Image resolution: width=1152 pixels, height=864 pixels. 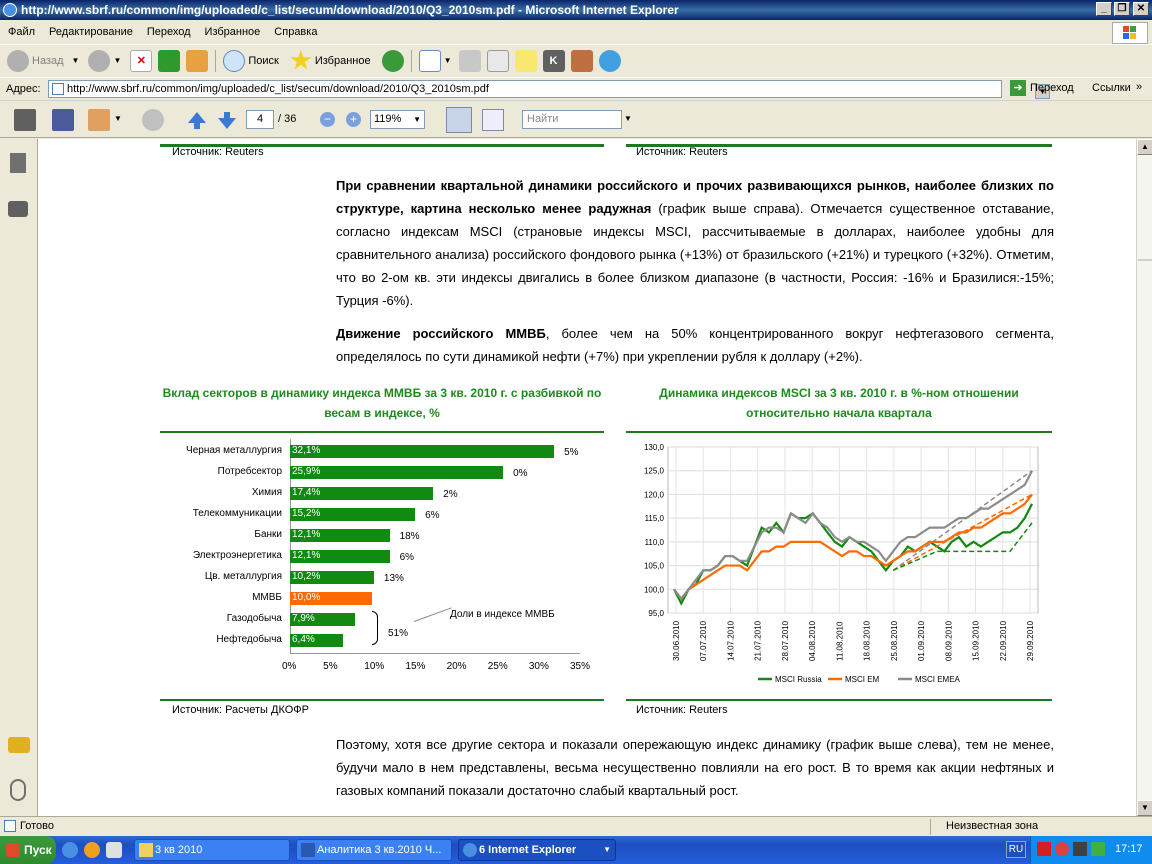 I want to click on x-tick-label: 07.07.2010, so click(x=703, y=640).